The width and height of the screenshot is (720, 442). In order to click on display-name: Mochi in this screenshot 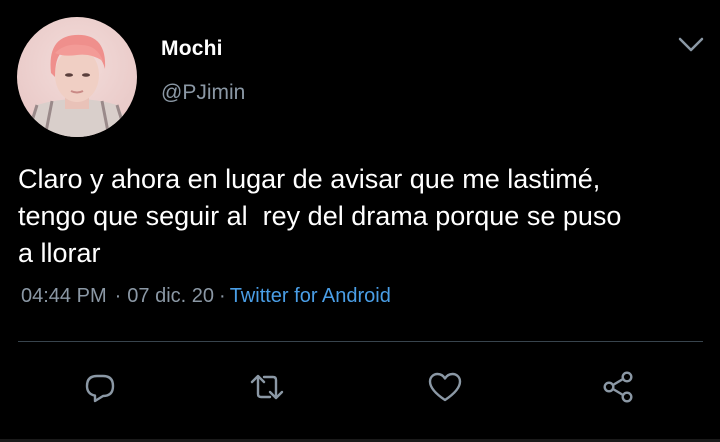, I will do `click(192, 49)`.